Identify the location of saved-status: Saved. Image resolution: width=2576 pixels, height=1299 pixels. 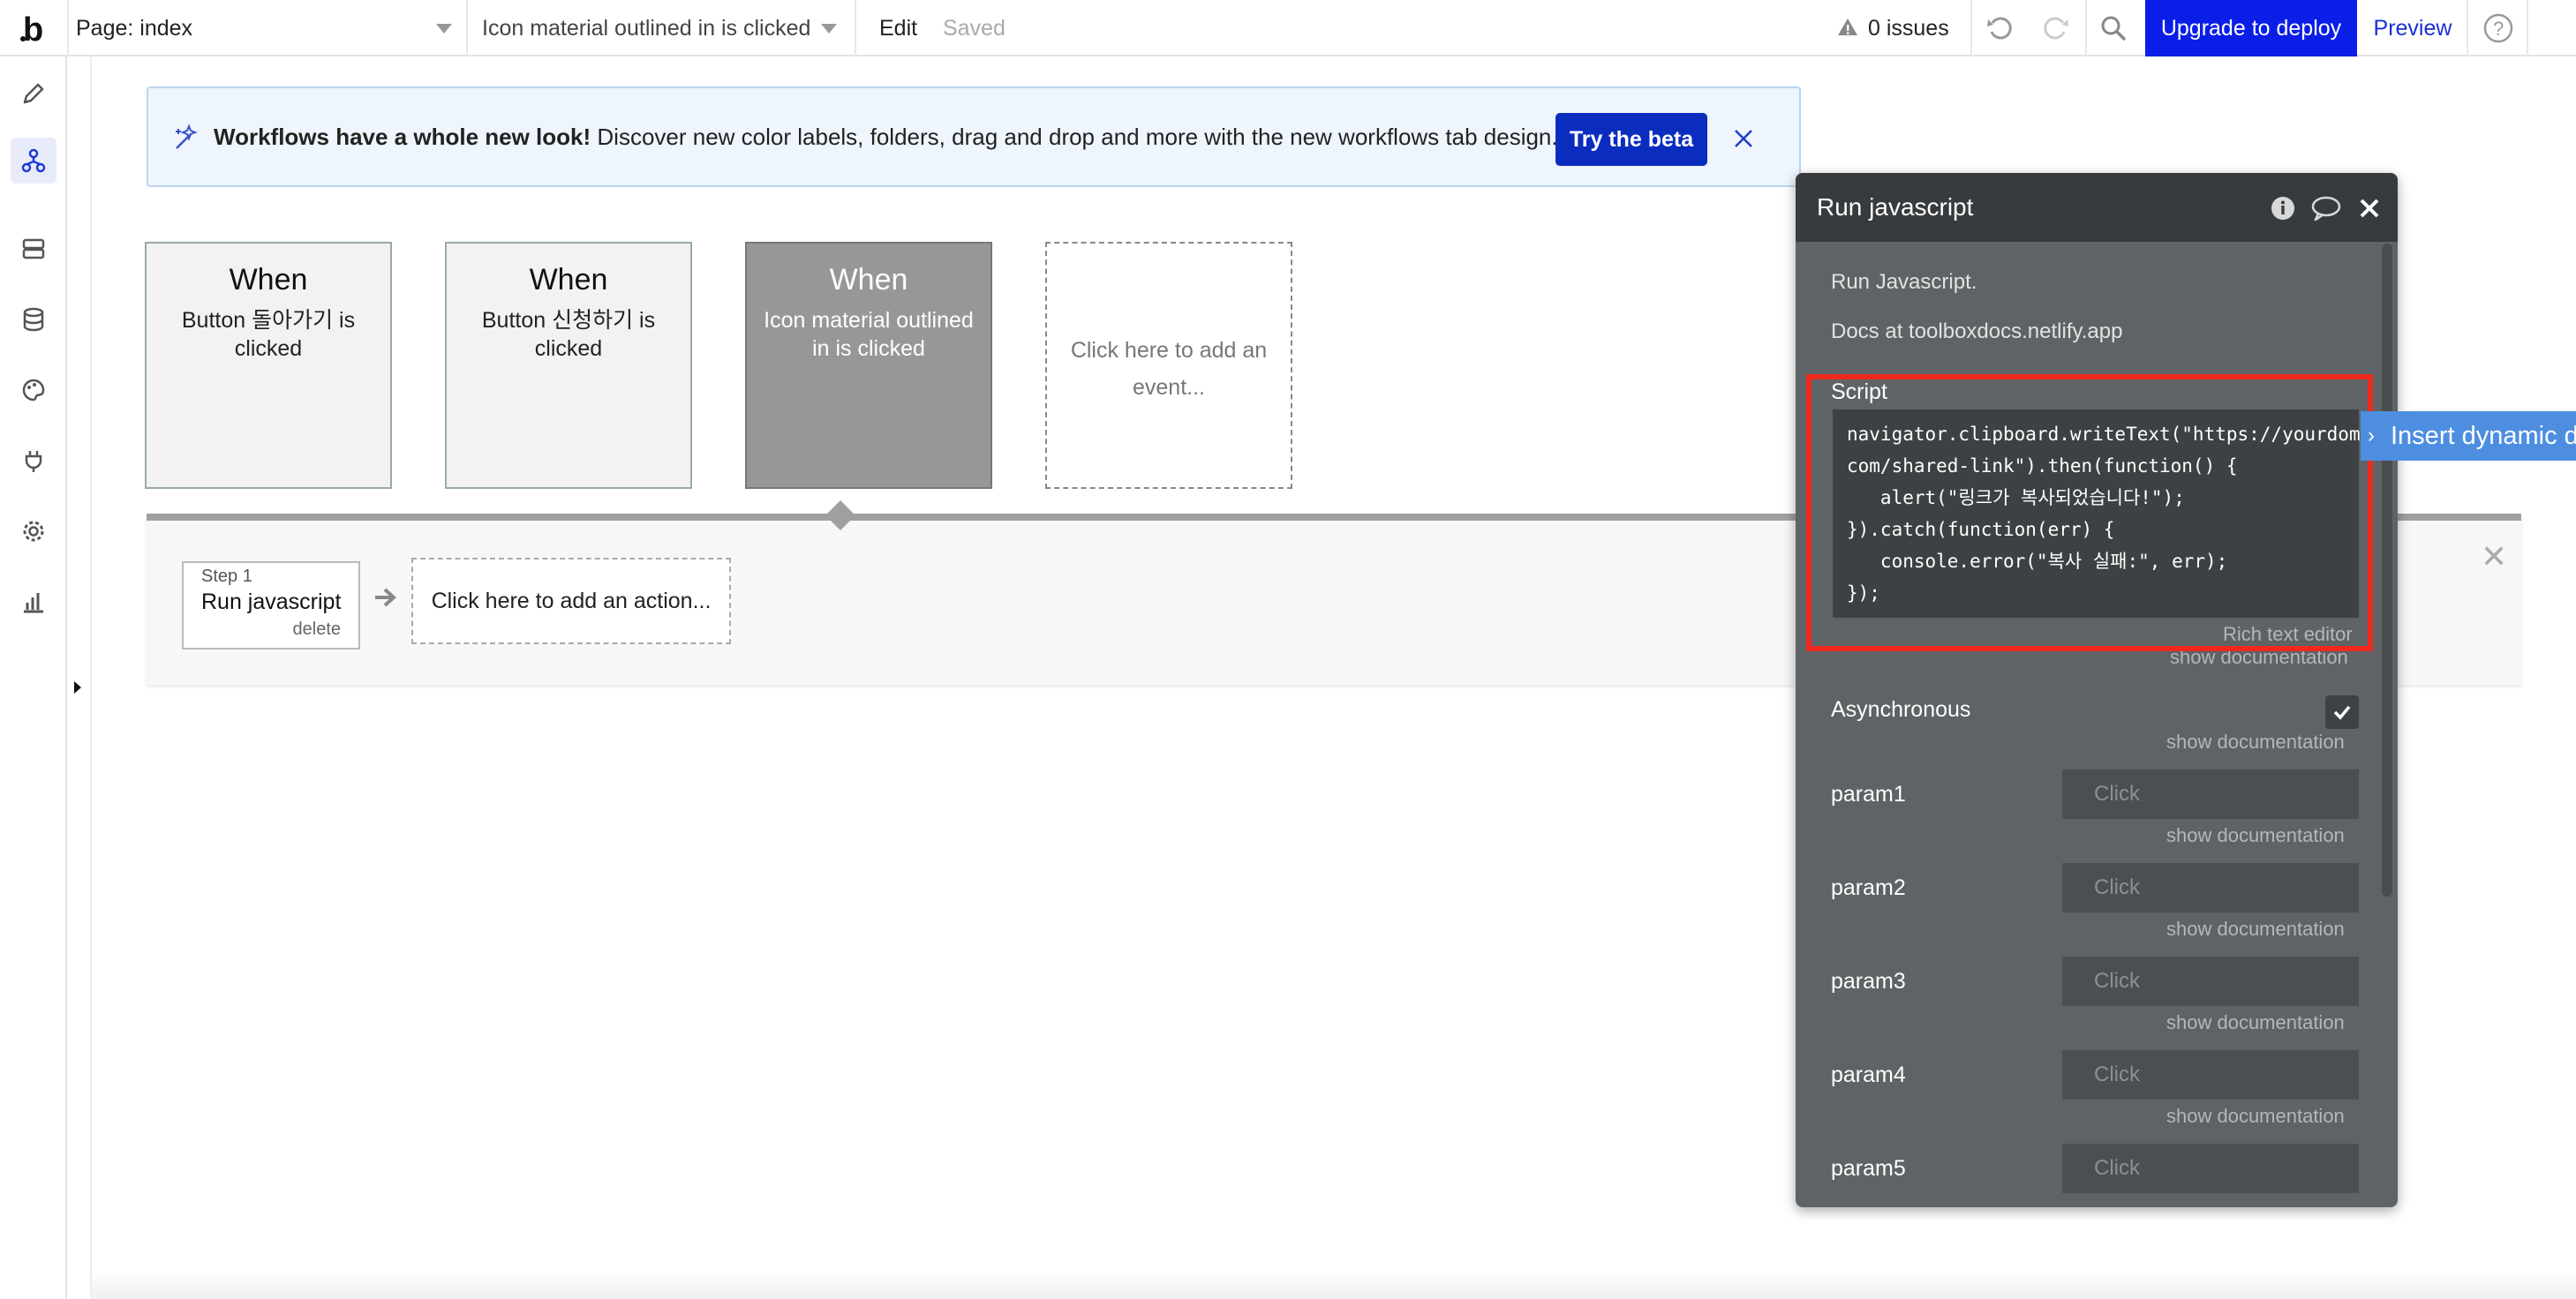
(975, 28).